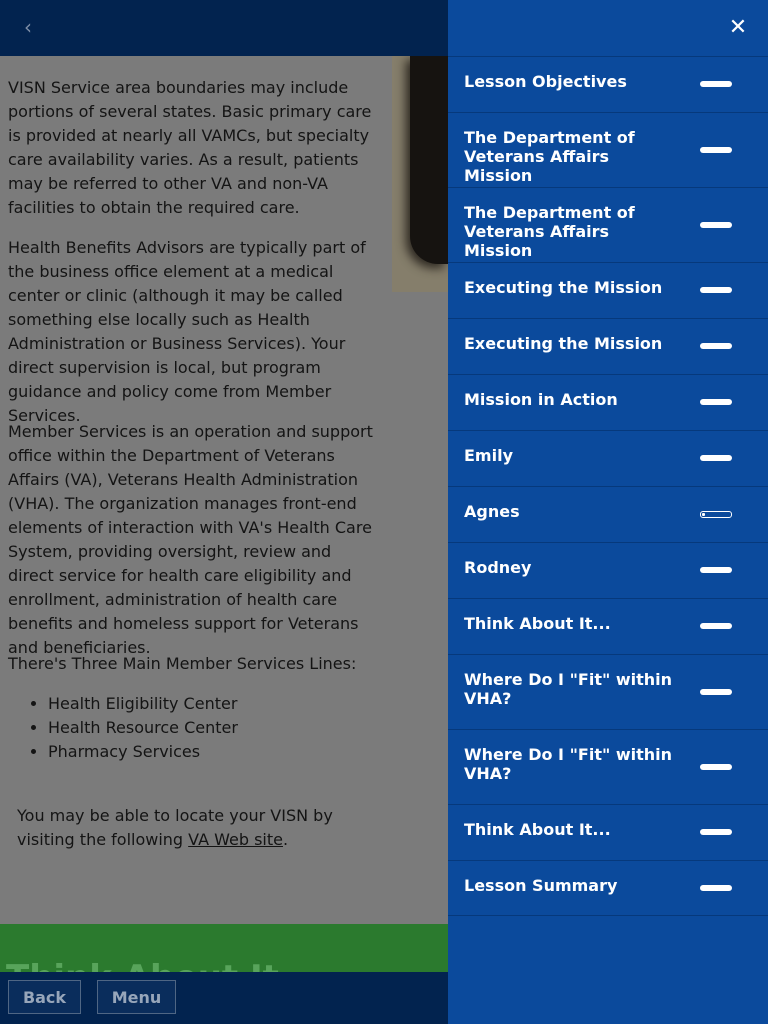 Image resolution: width=768 pixels, height=1024 pixels. I want to click on lesson-image, so click(420, 174).